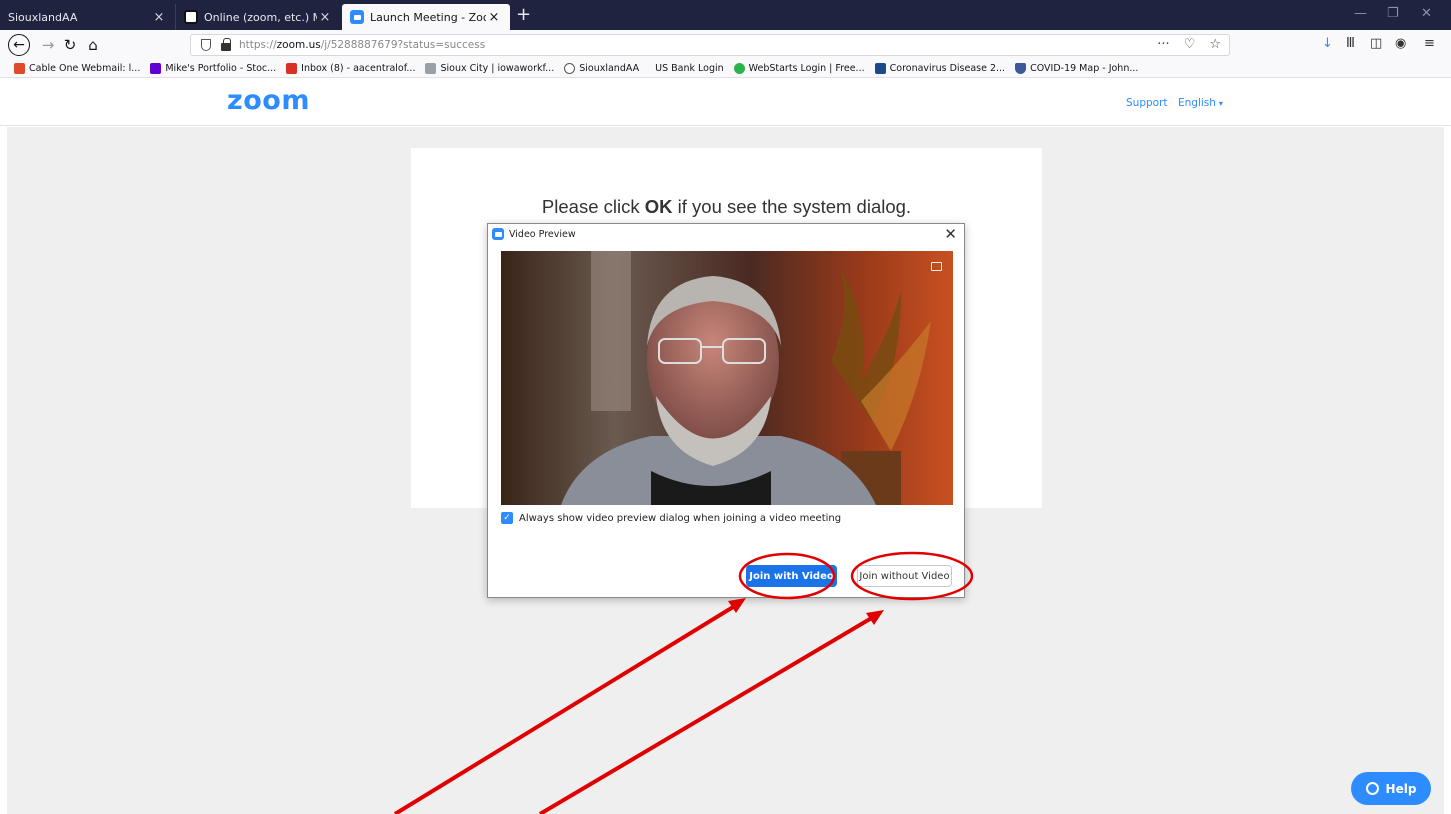 The height and width of the screenshot is (814, 1451). I want to click on bookmark-siouxlandaa: SiouxlandAA, so click(601, 68).